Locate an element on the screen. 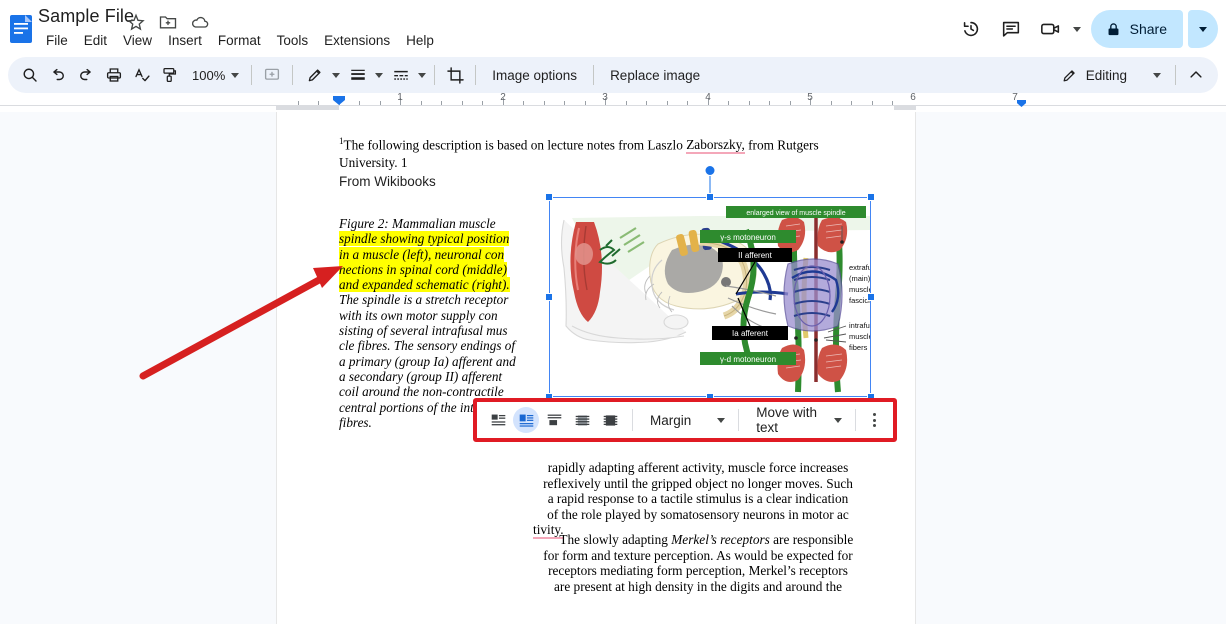 The width and height of the screenshot is (1226, 624). border-color-control is located at coordinates (320, 75).